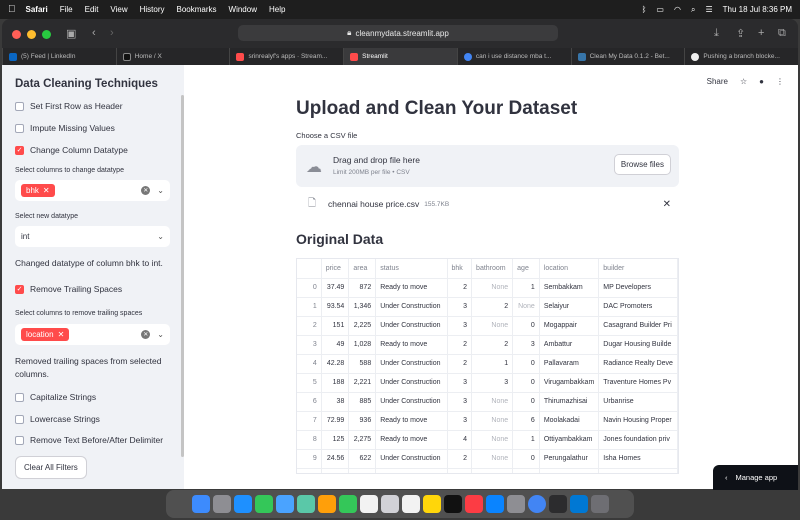  I want to click on column-header: builder, so click(638, 269).